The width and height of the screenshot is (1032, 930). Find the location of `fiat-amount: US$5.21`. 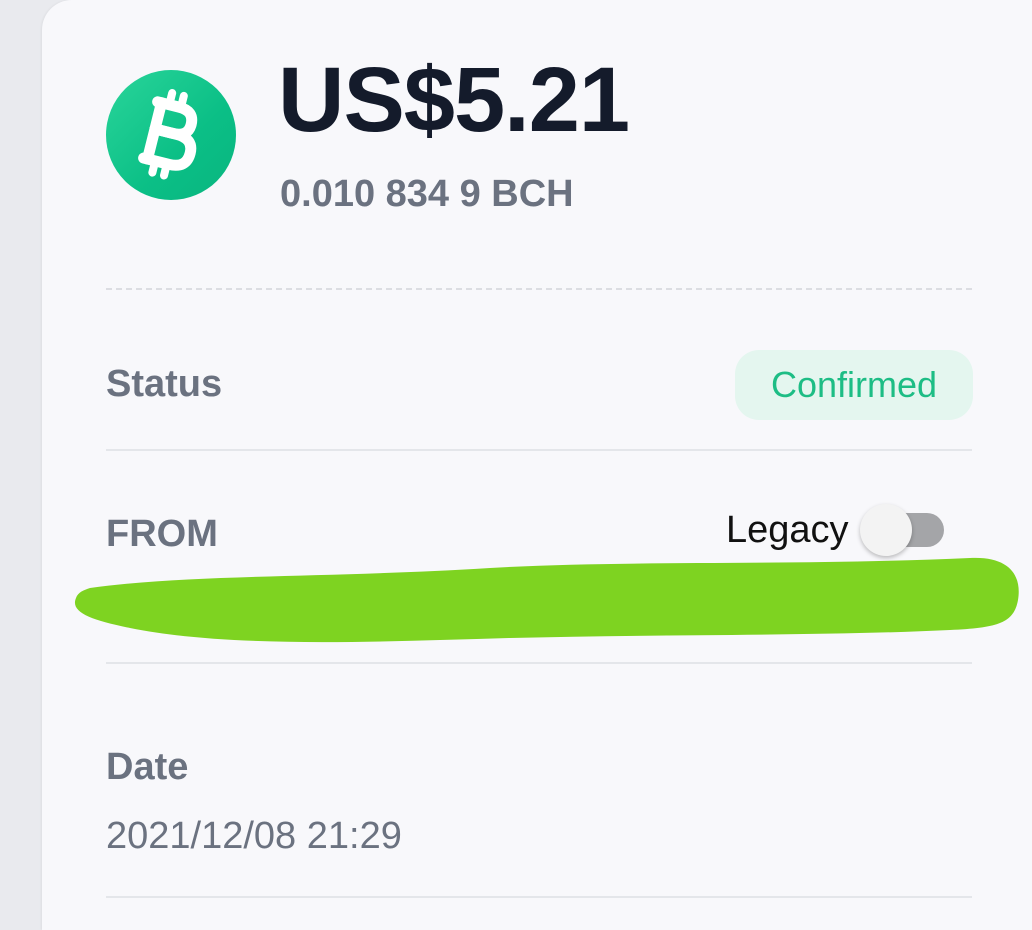

fiat-amount: US$5.21 is located at coordinates (454, 100).